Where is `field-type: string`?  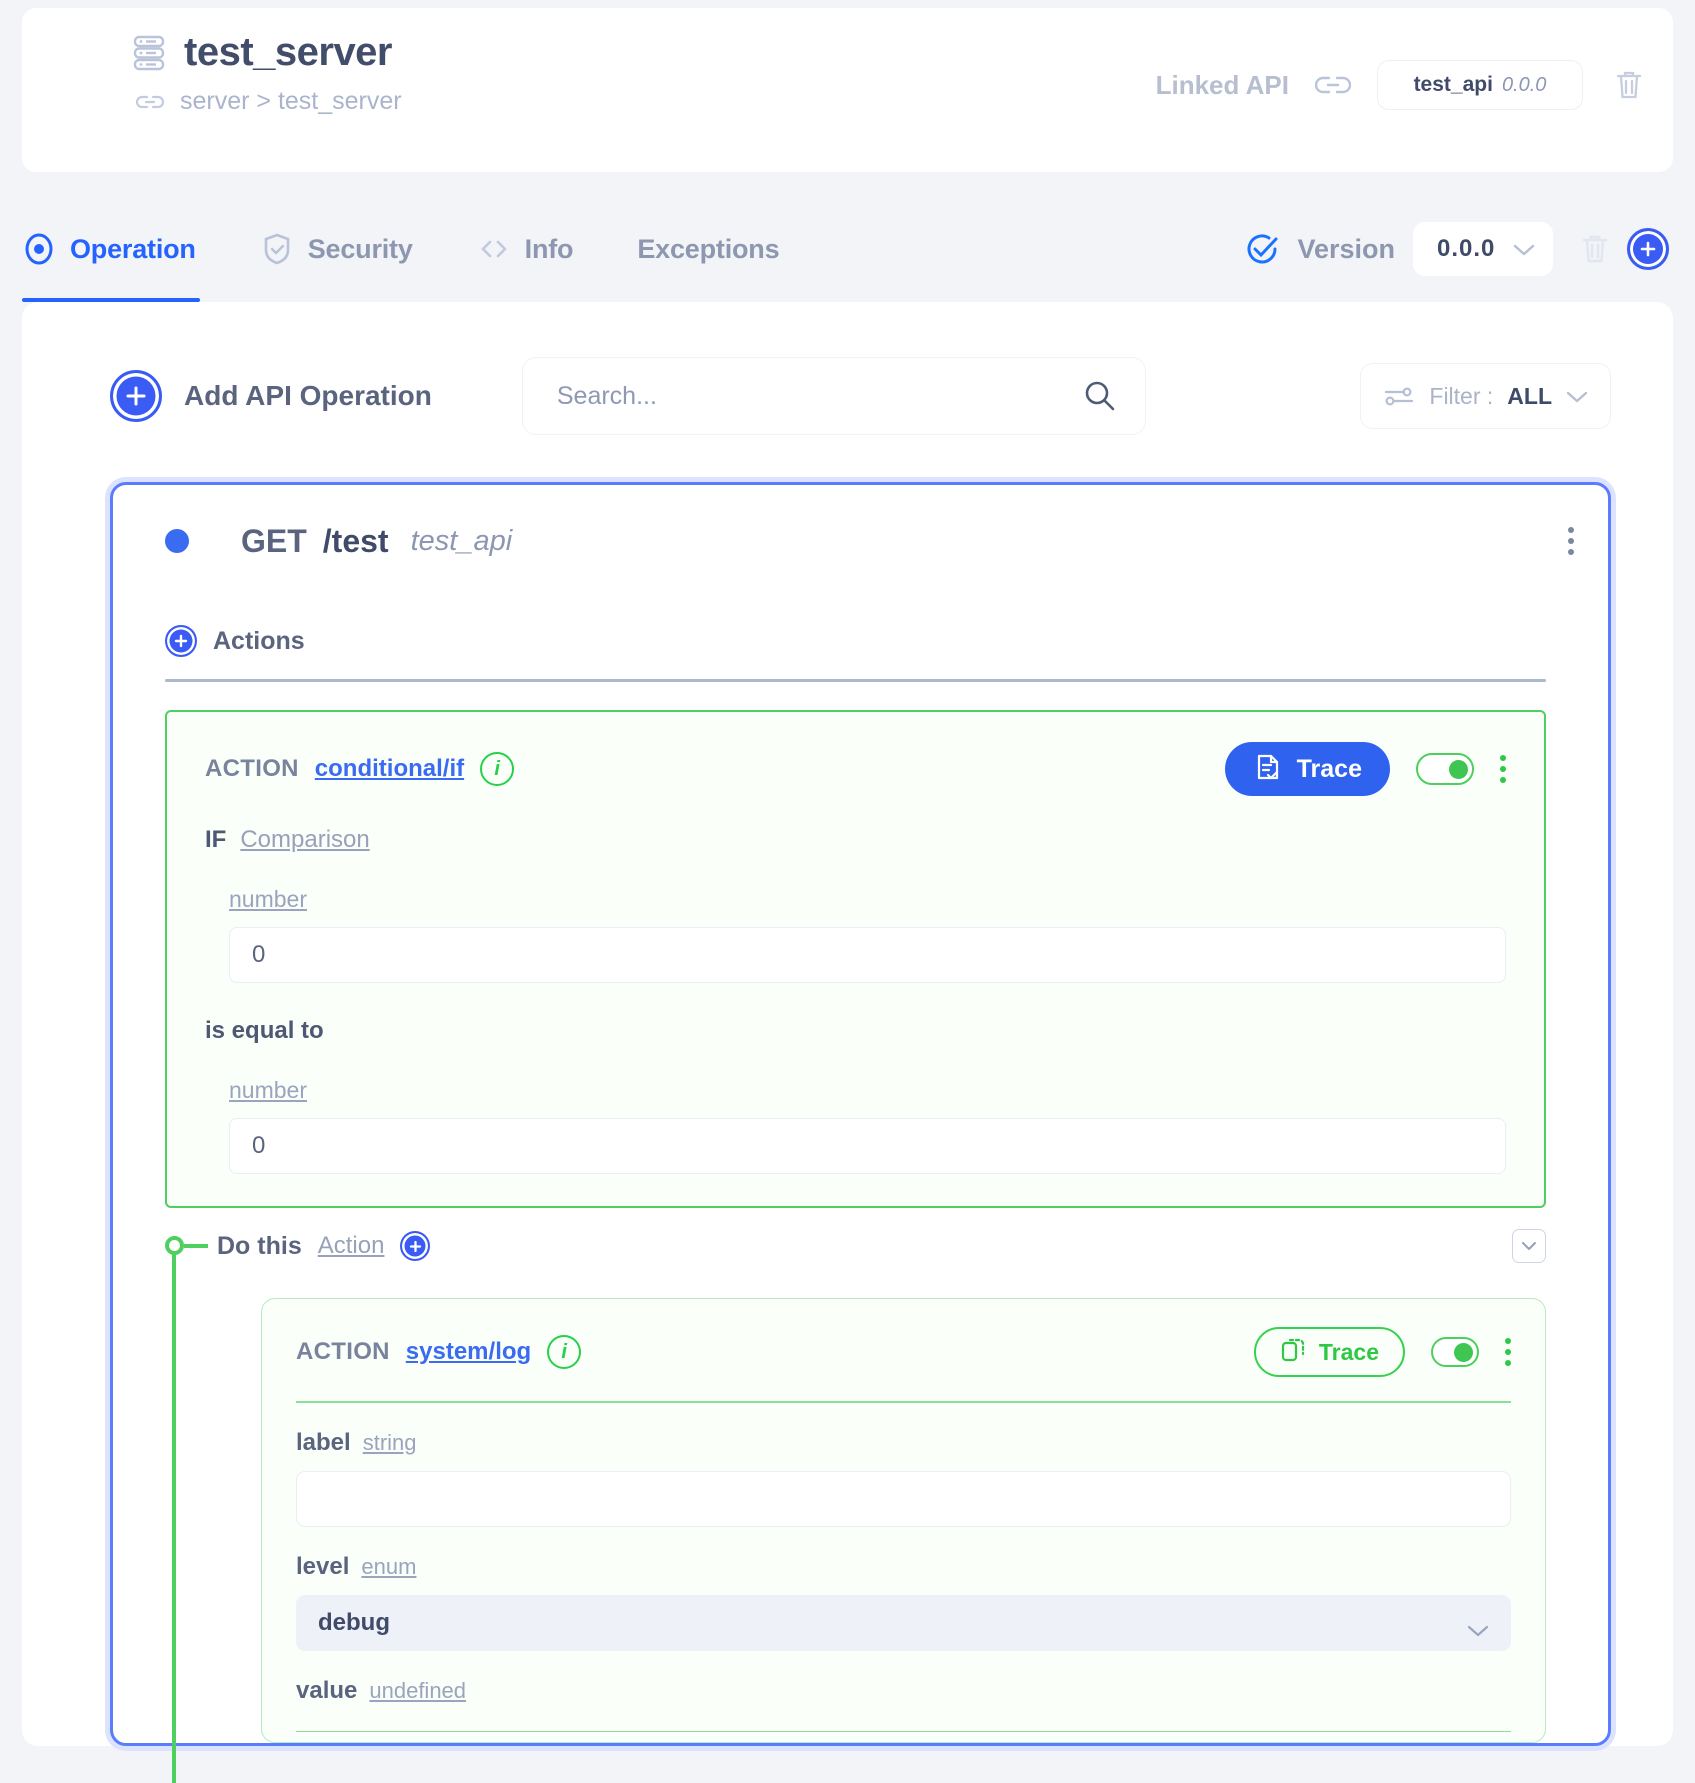
field-type: string is located at coordinates (390, 1443).